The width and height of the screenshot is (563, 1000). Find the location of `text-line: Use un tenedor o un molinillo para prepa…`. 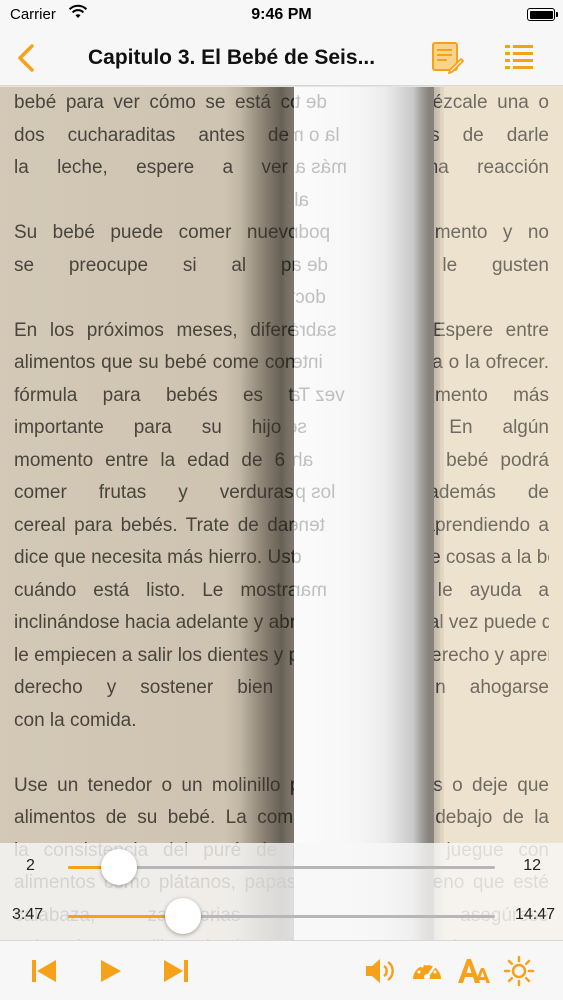

text-line: Use un tenedor o un molinillo para prepa… is located at coordinates (281, 785).